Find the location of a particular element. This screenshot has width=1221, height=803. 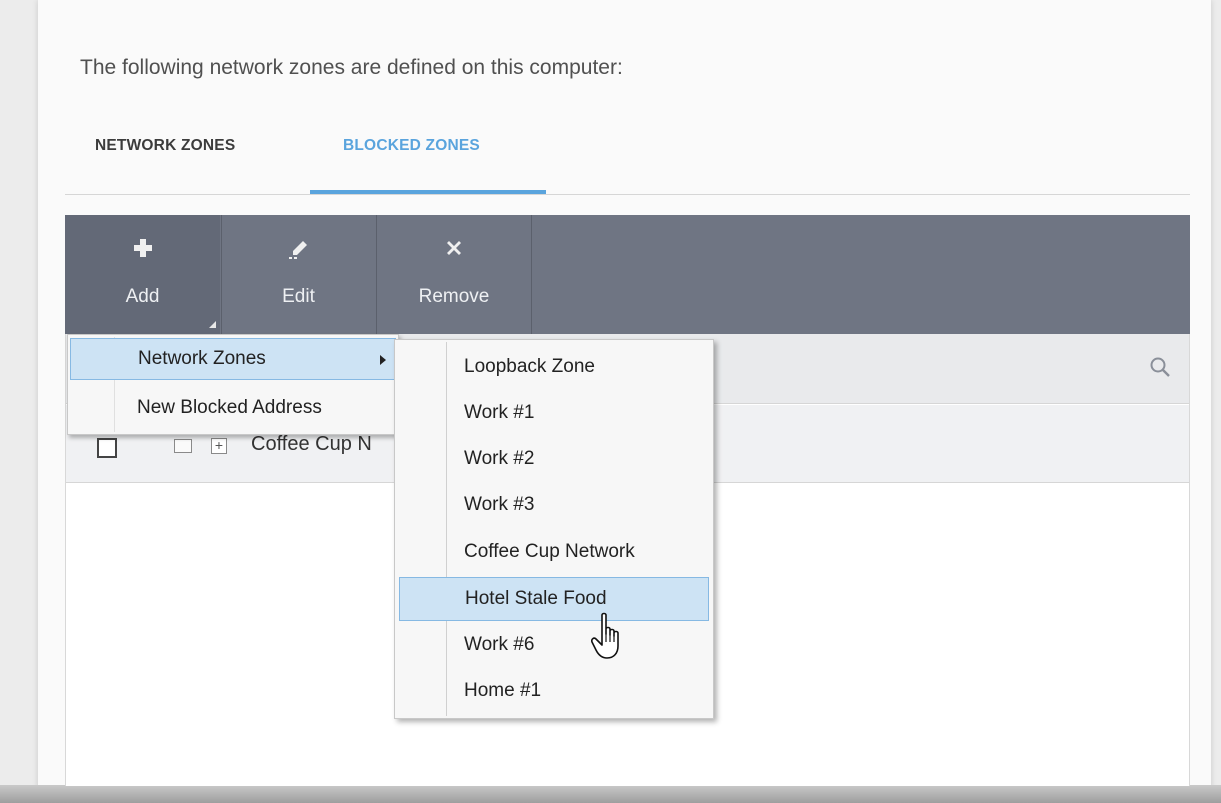

menu-item-label: Network Zones is located at coordinates (202, 358).